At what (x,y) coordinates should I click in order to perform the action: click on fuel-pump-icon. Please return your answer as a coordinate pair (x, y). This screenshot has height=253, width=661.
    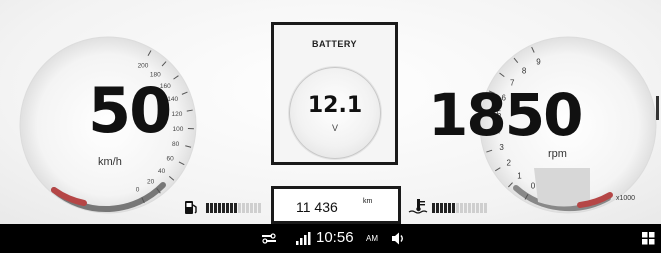
    Looking at the image, I should click on (191, 207).